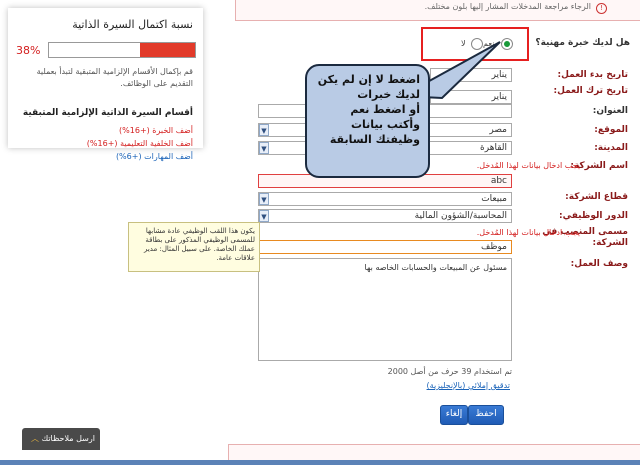 The image size is (640, 465). What do you see at coordinates (596, 197) in the screenshot?
I see `sector-label: قطاع الشركة:` at bounding box center [596, 197].